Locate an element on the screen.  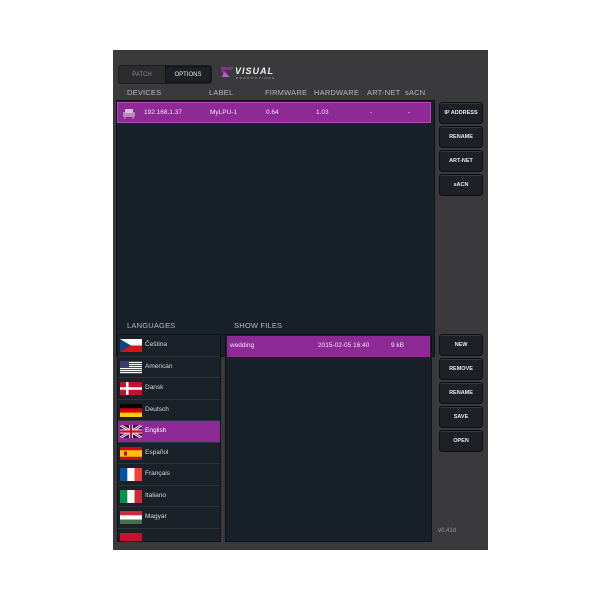
rename-show-button: RENAME is located at coordinates (461, 393).